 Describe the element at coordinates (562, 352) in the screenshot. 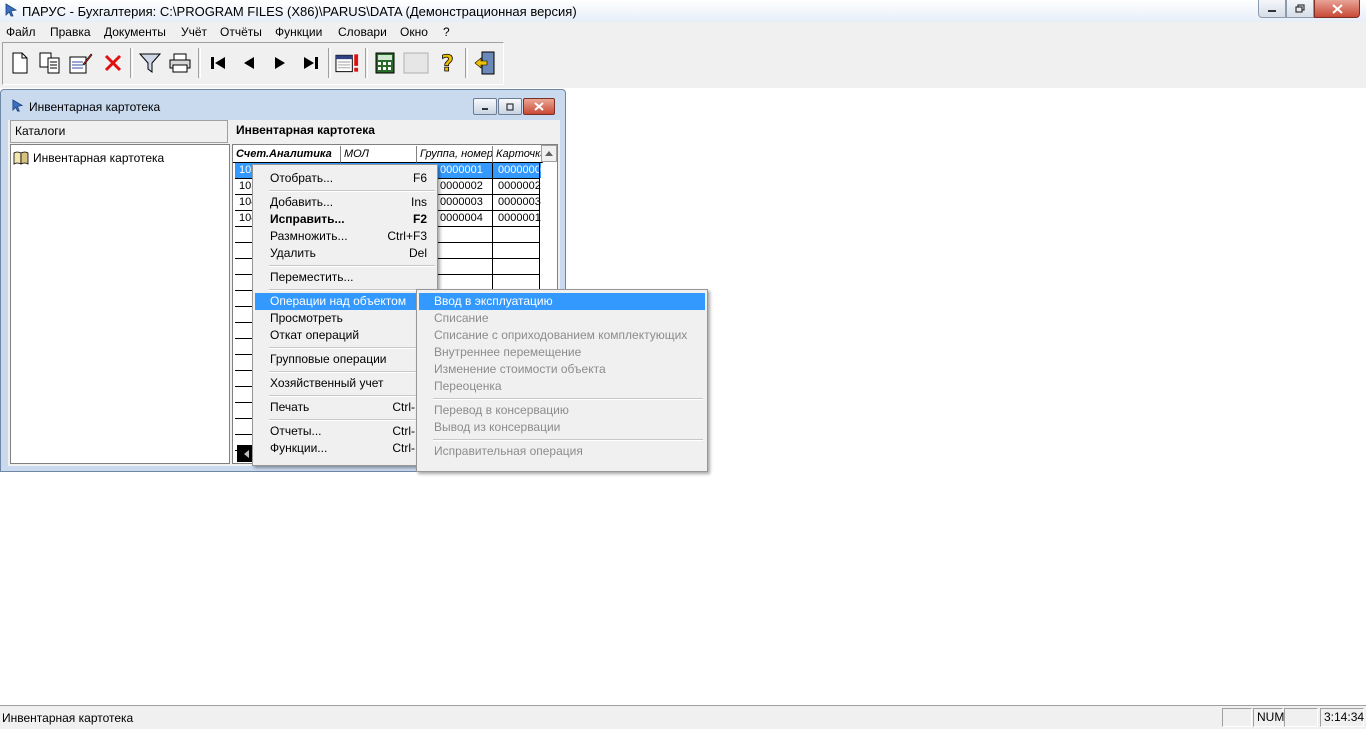

I see `submenu-item-internal-transfer: Внутреннее перемещение` at that location.